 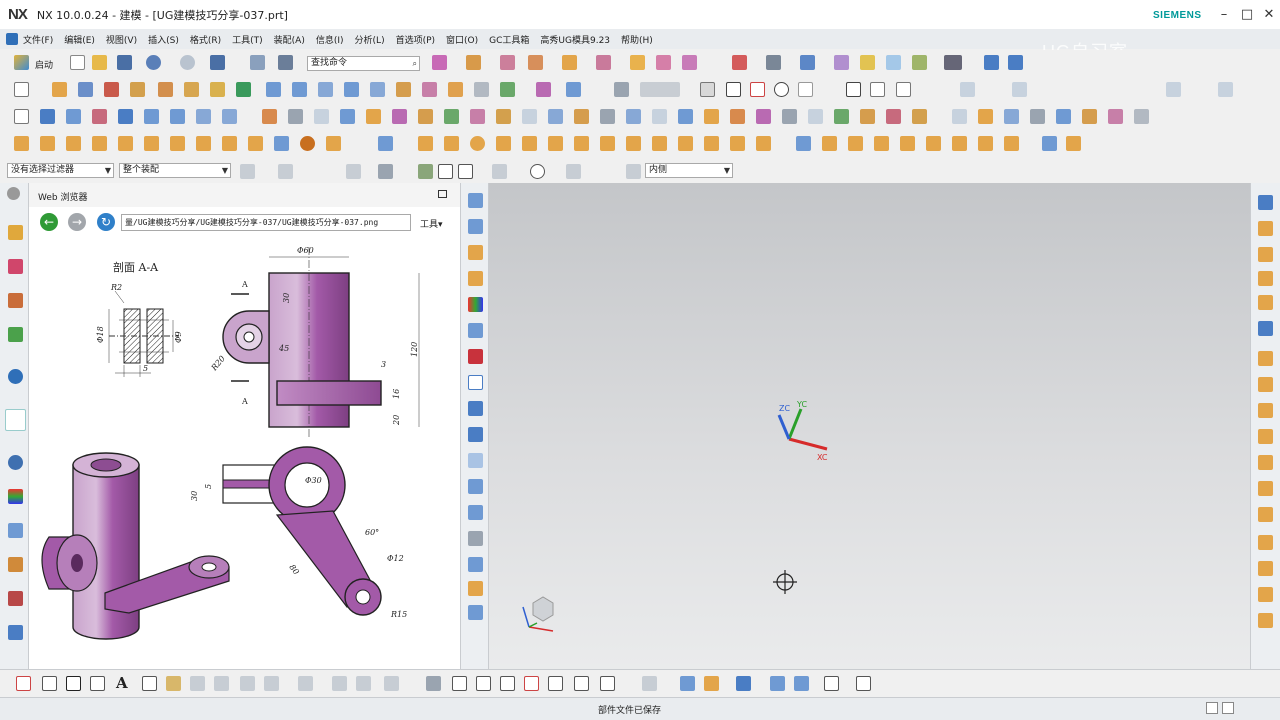 What do you see at coordinates (451, 116) in the screenshot?
I see `extend-sheet-icon` at bounding box center [451, 116].